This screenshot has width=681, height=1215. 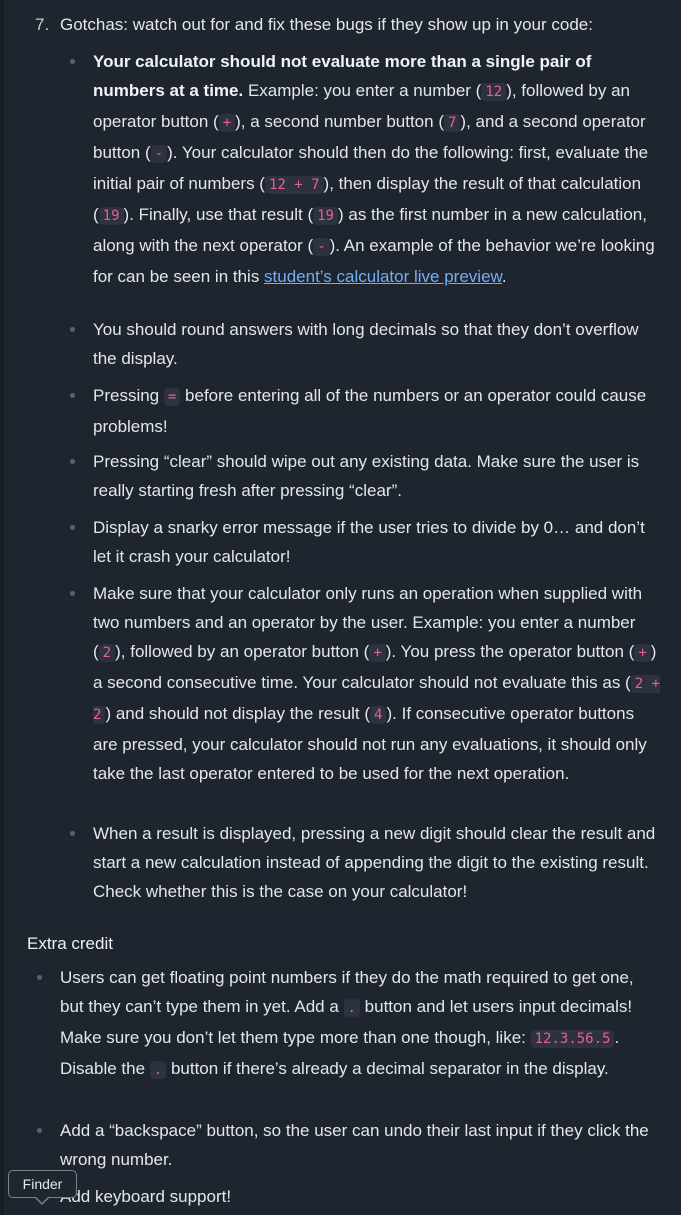 I want to click on code-snippet: 7, so click(x=452, y=123).